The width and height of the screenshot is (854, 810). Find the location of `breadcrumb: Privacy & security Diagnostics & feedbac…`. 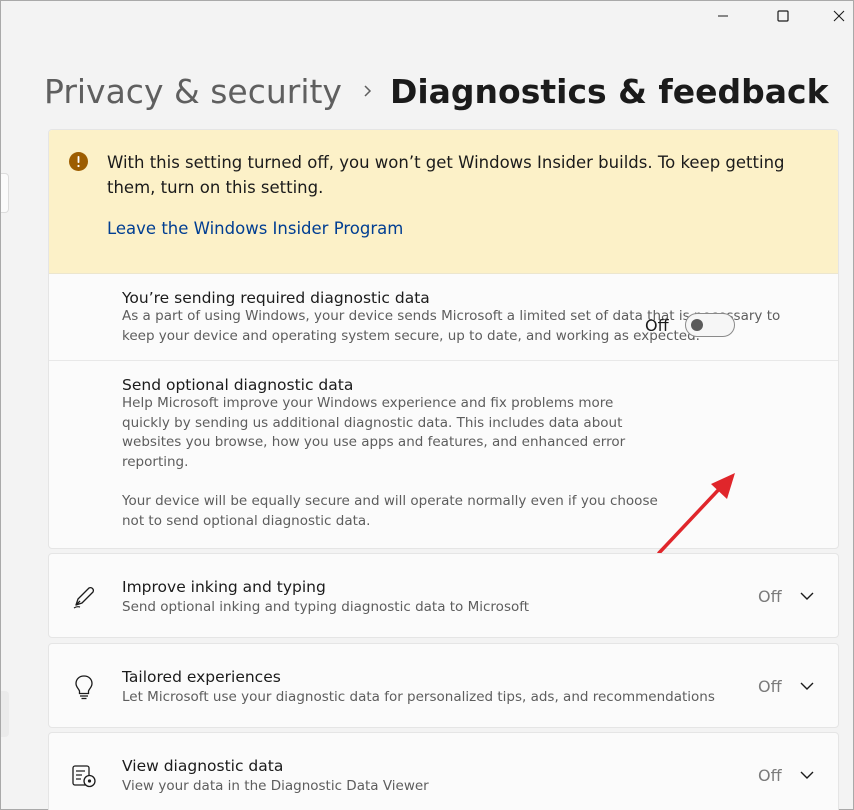

breadcrumb: Privacy & security Diagnostics & feedbac… is located at coordinates (436, 91).